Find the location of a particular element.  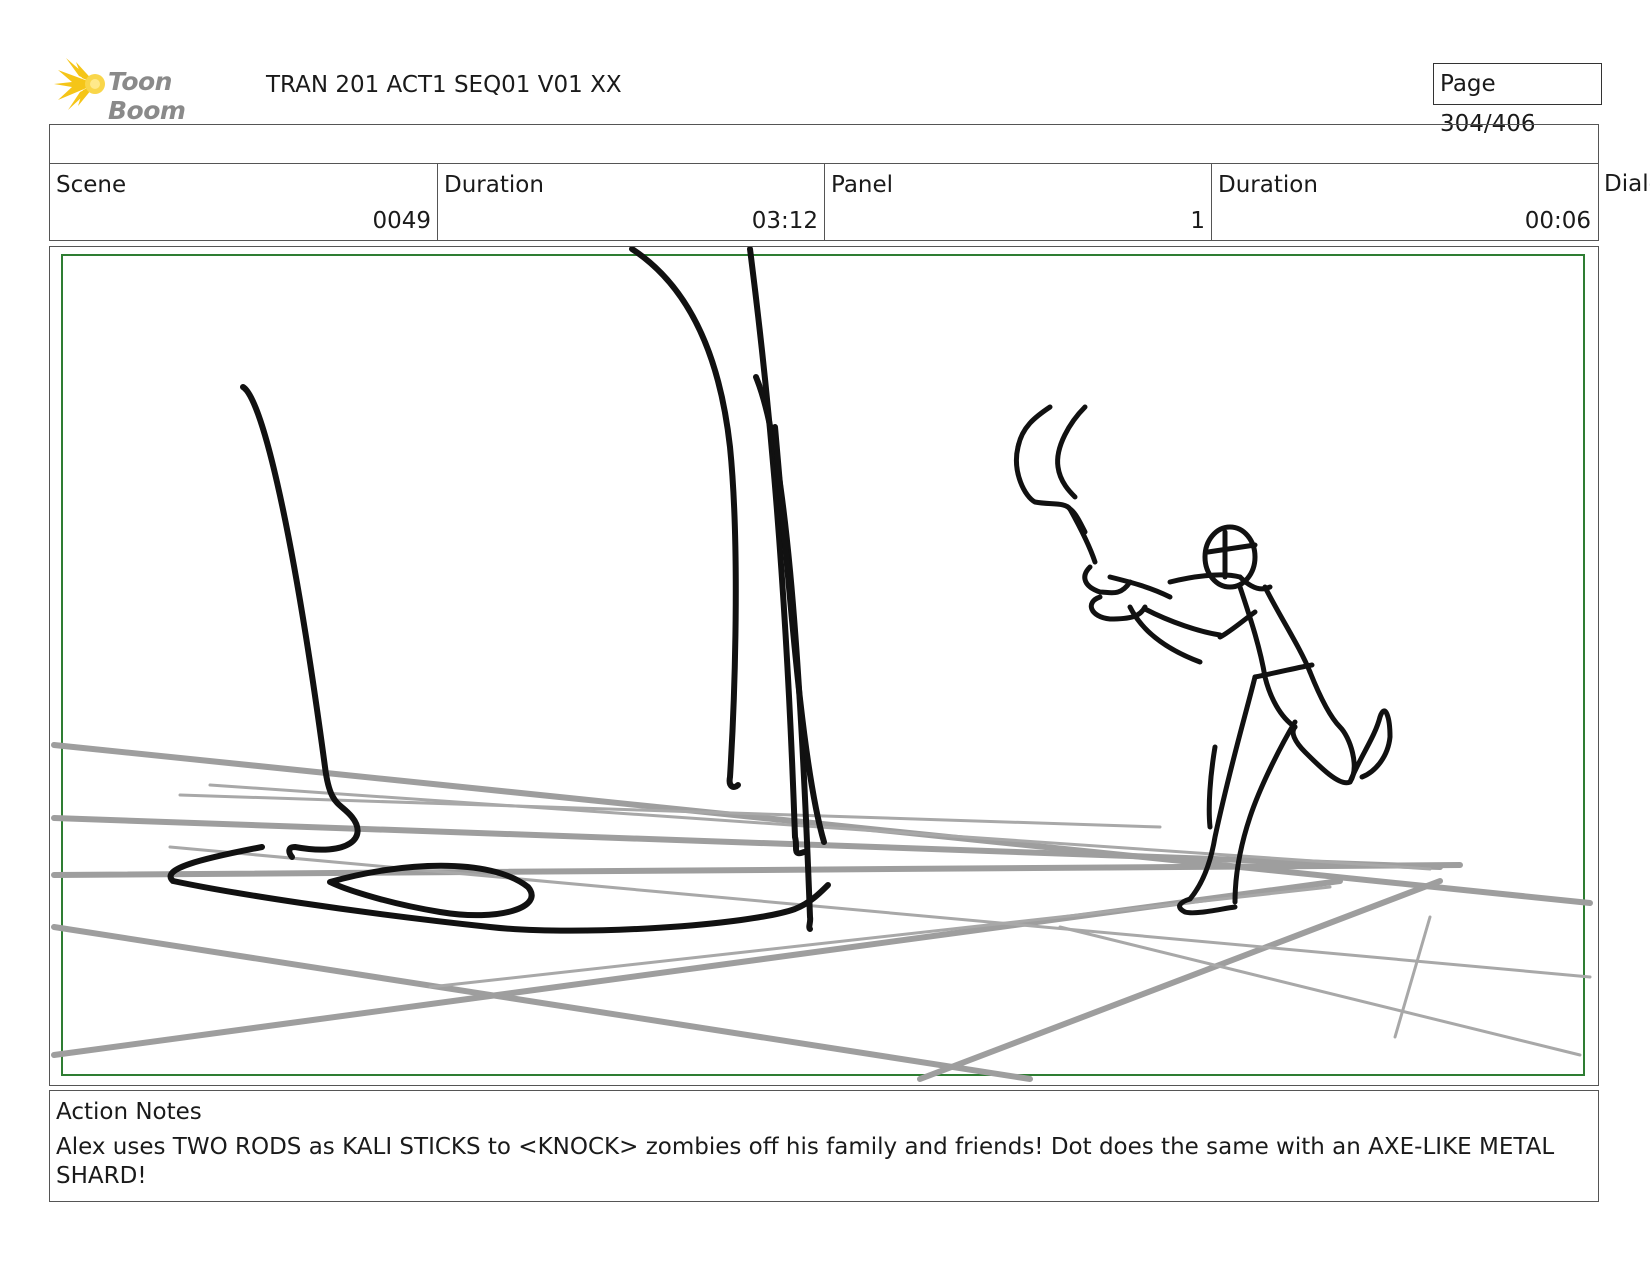

scene-label: Scene is located at coordinates (91, 185).